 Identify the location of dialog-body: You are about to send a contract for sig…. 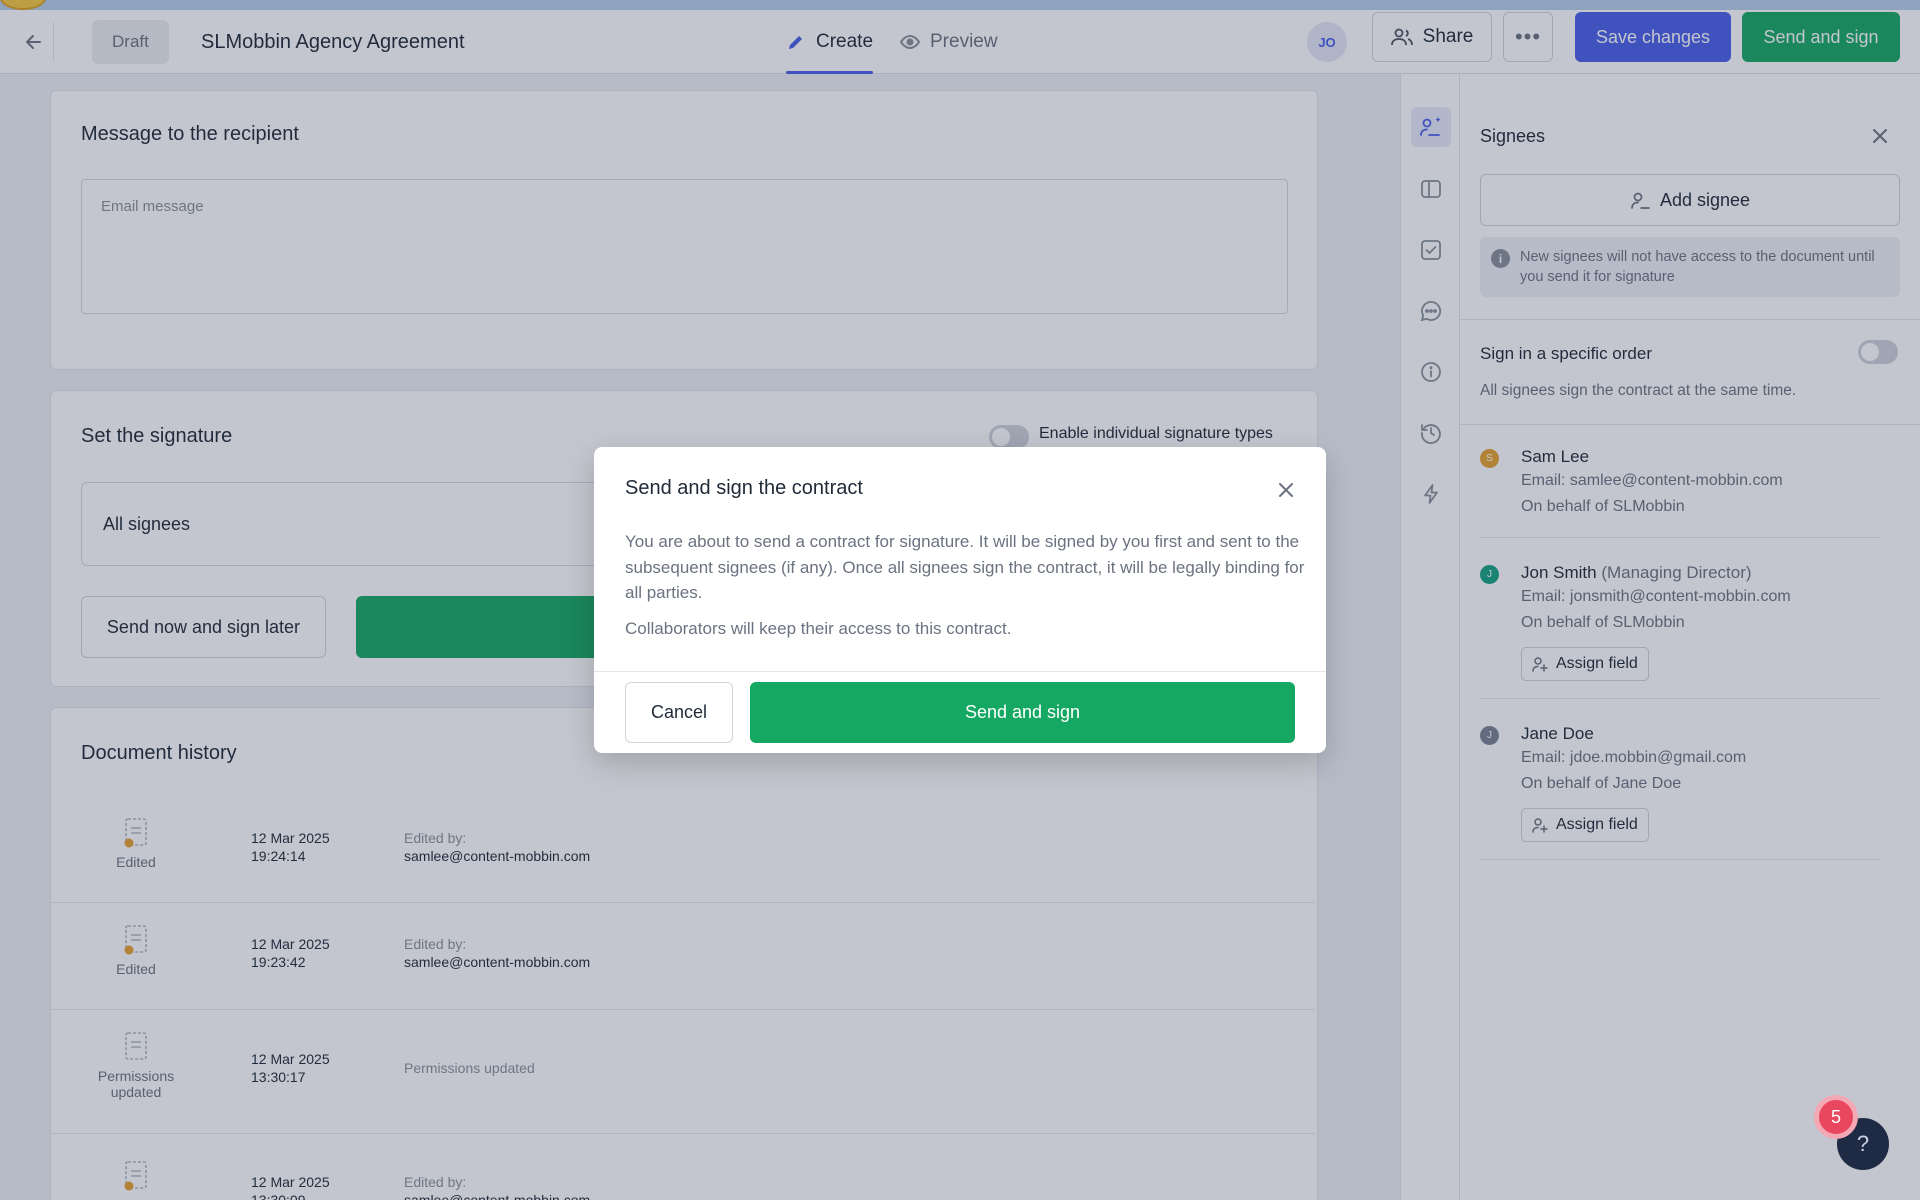
(965, 585).